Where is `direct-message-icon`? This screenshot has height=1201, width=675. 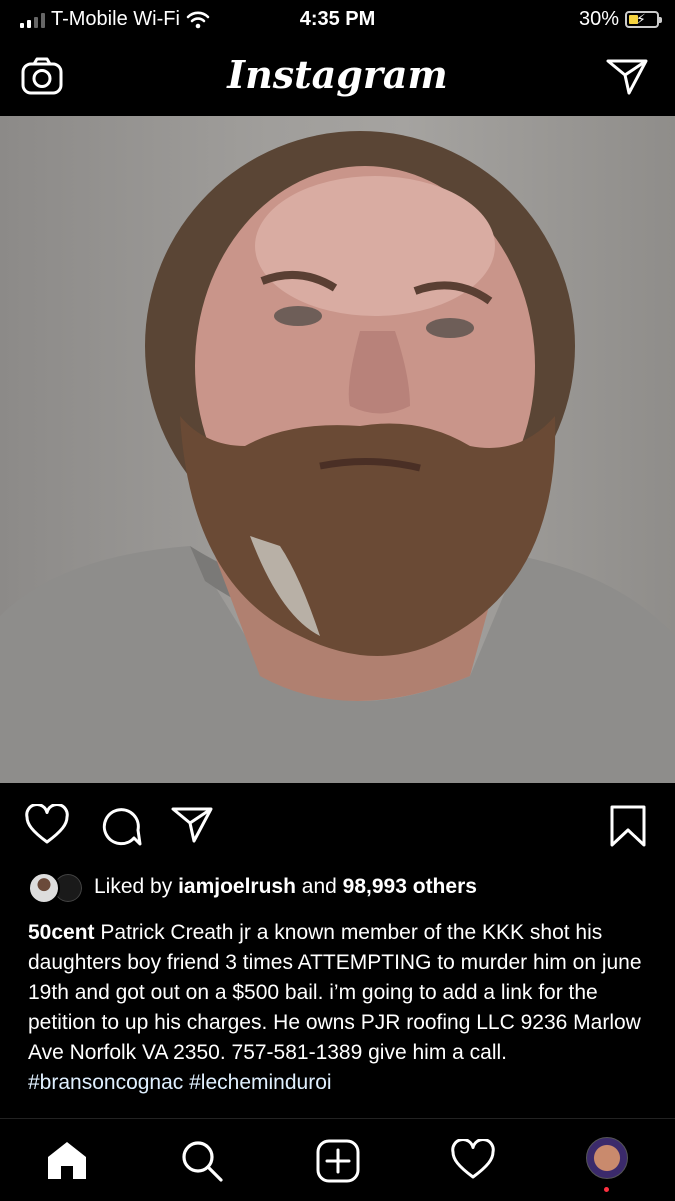
direct-message-icon is located at coordinates (627, 76).